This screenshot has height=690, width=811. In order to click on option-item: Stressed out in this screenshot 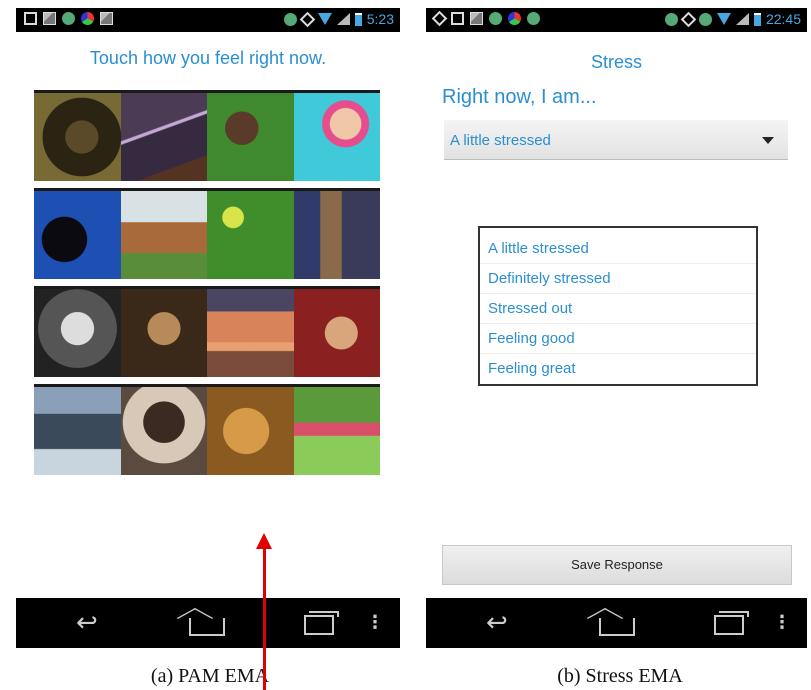, I will do `click(618, 309)`.